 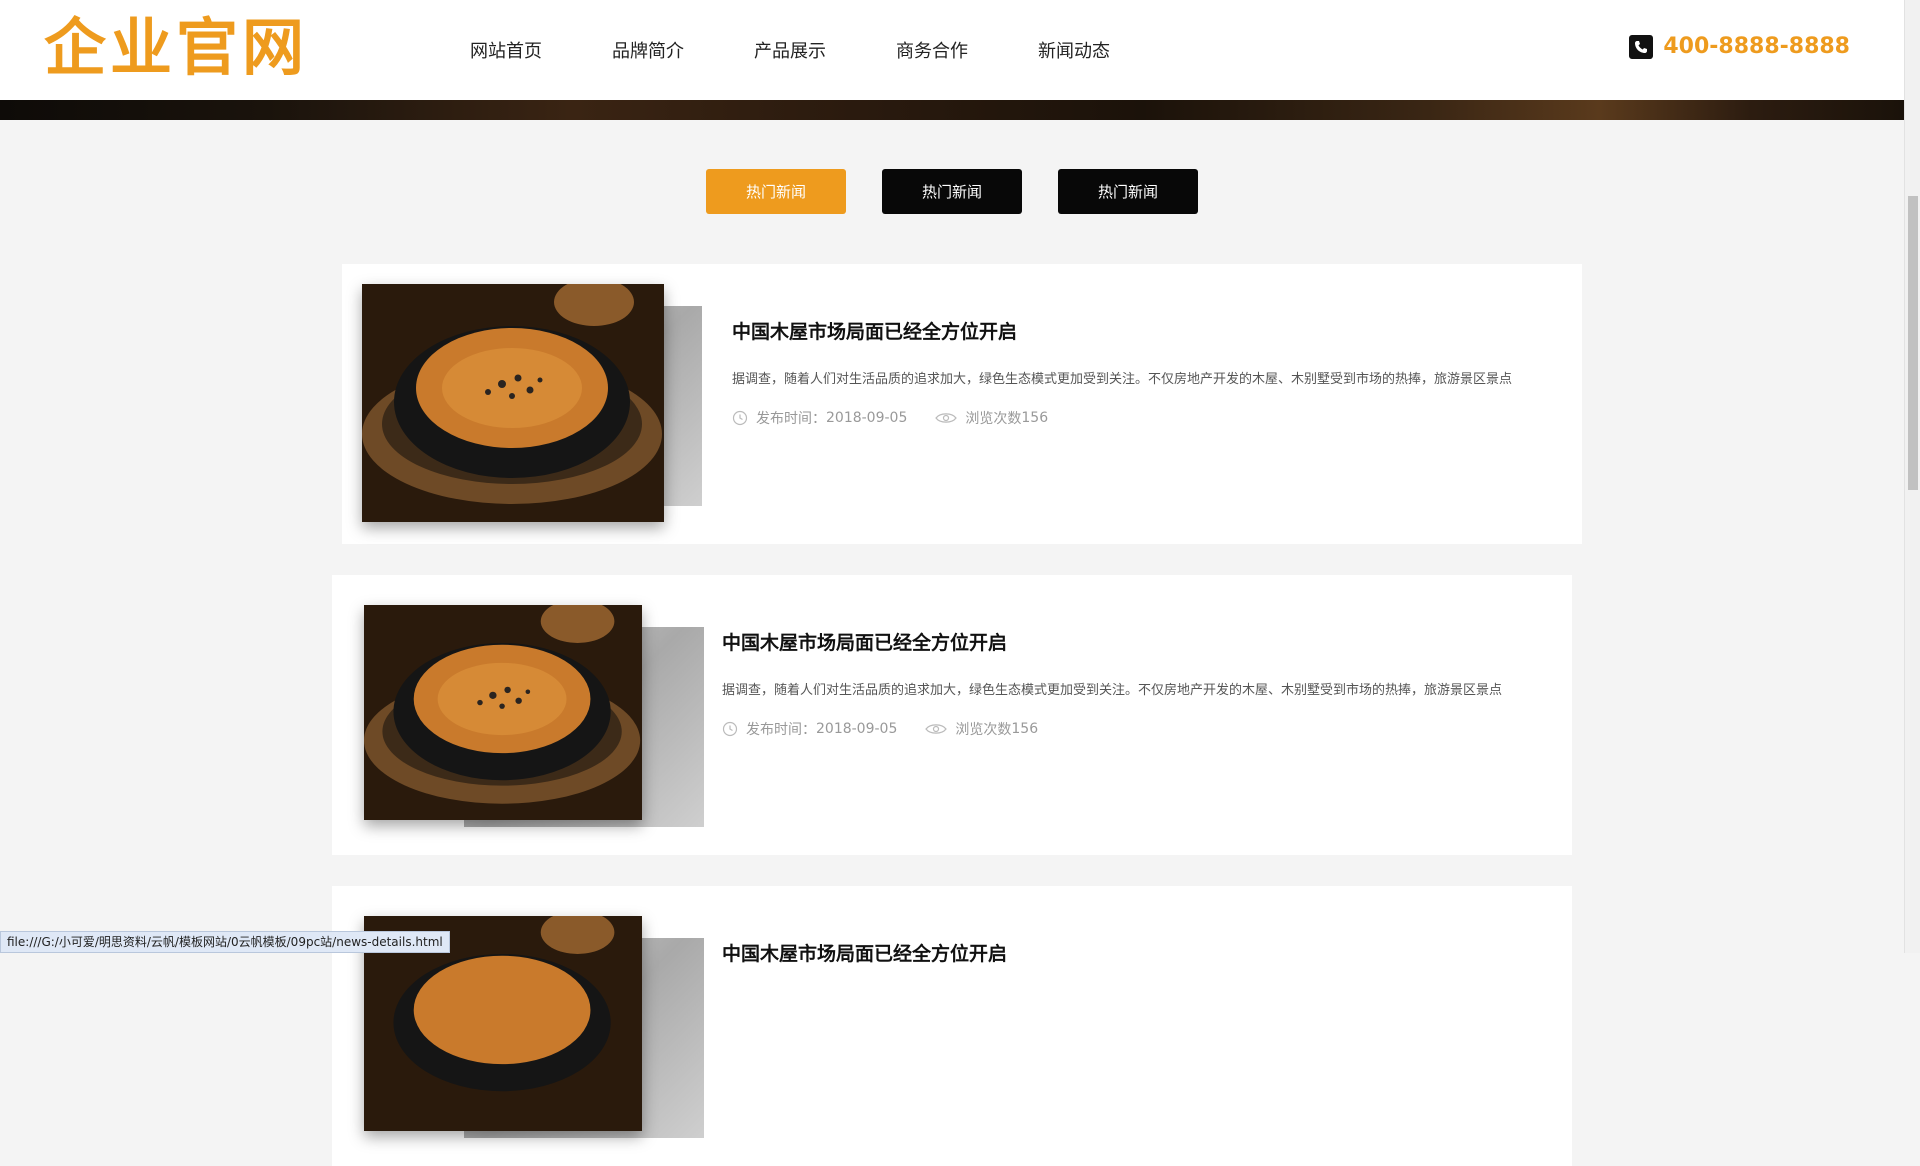 What do you see at coordinates (1913, 343) in the screenshot?
I see `scrollbar-thumb` at bounding box center [1913, 343].